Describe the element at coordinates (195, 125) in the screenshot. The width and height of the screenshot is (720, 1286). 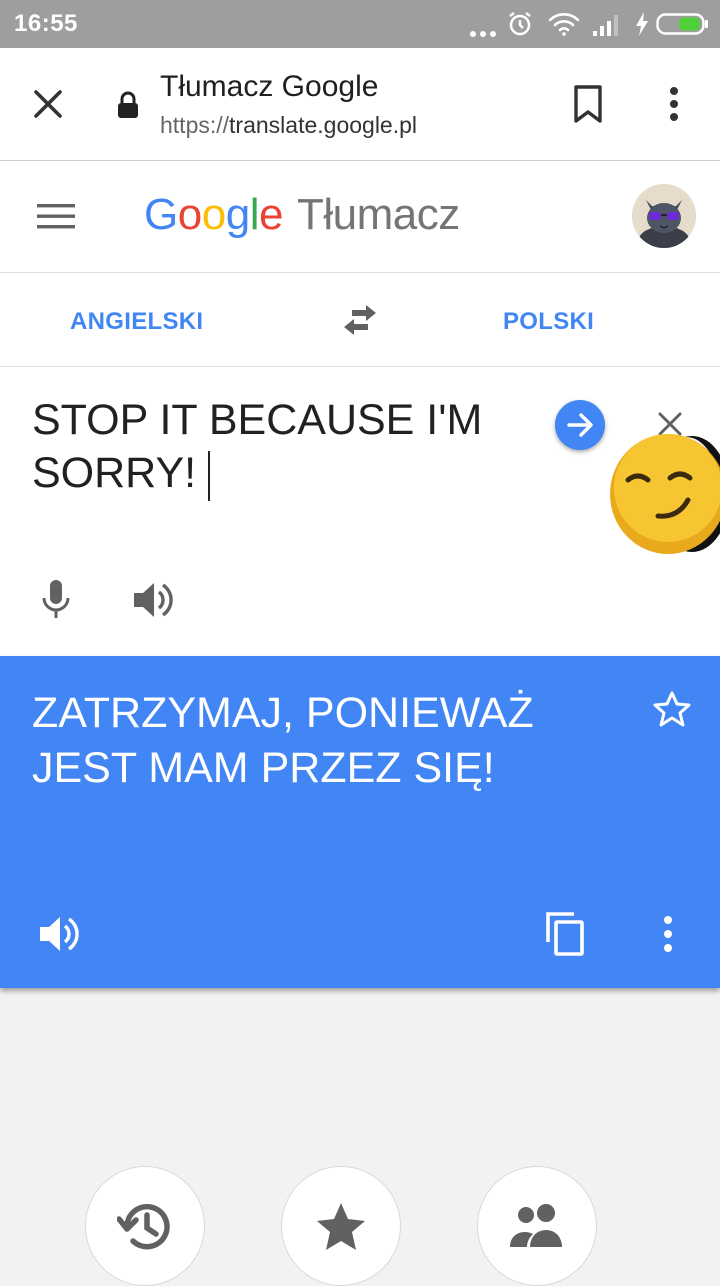
I see `url-scheme: https://` at that location.